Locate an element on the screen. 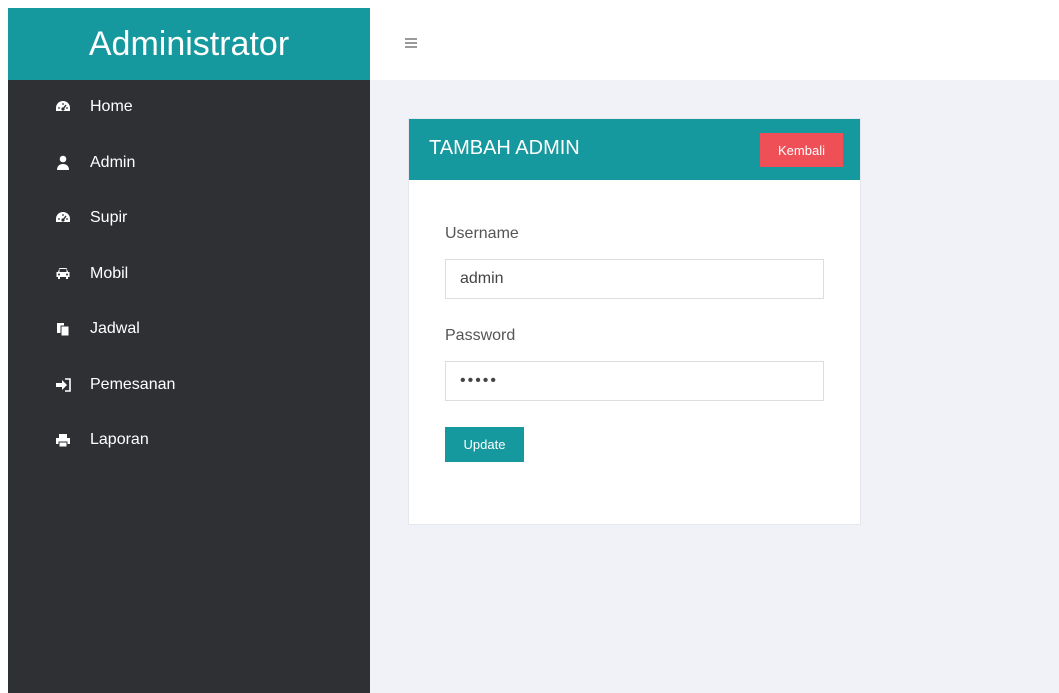 Image resolution: width=1059 pixels, height=693 pixels. sidebar-item-label: Supir is located at coordinates (109, 217).